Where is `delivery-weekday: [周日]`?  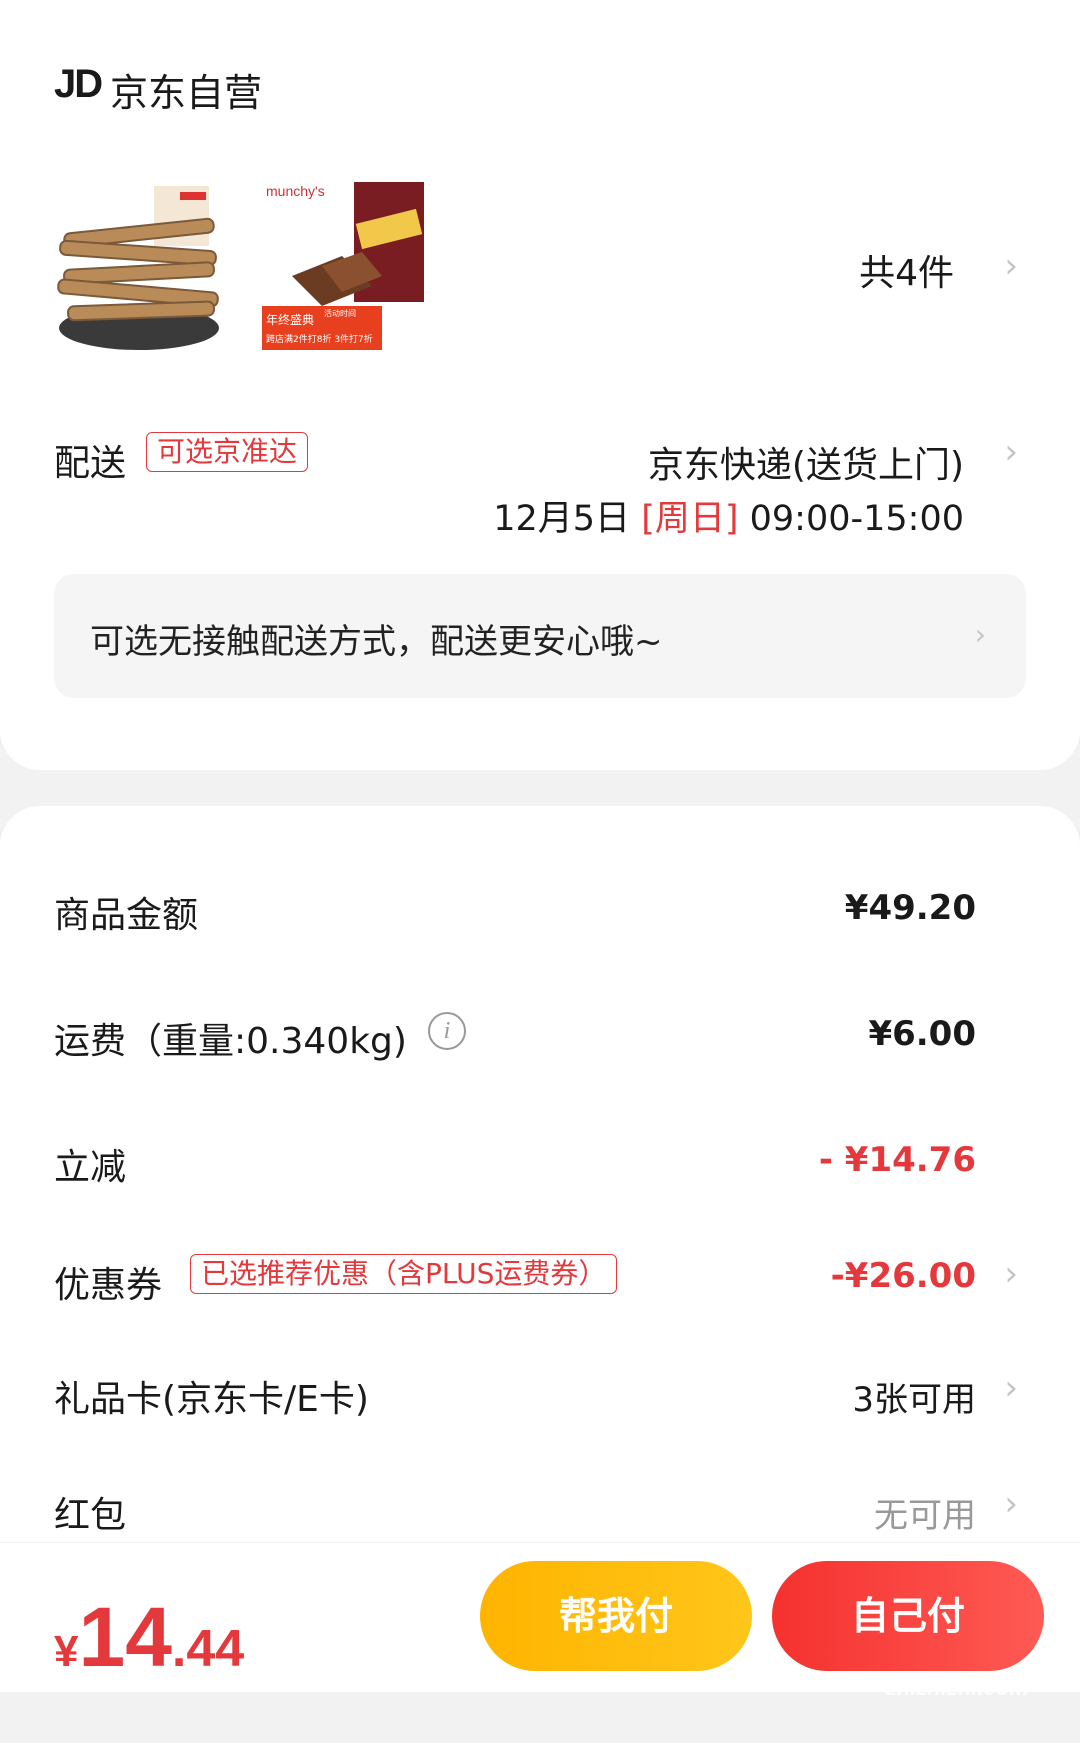 delivery-weekday: [周日] is located at coordinates (690, 519).